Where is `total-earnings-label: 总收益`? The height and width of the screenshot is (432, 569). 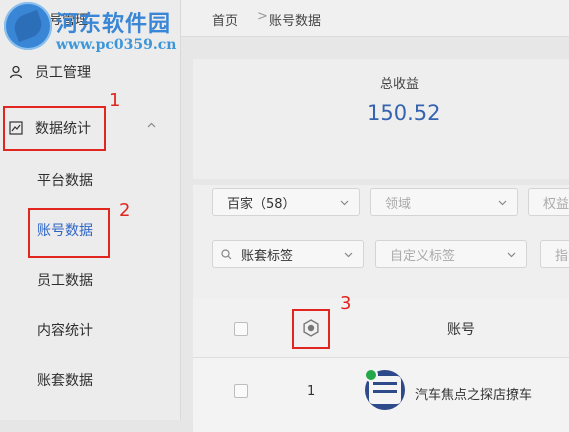
total-earnings-label: 总收益 is located at coordinates (400, 84).